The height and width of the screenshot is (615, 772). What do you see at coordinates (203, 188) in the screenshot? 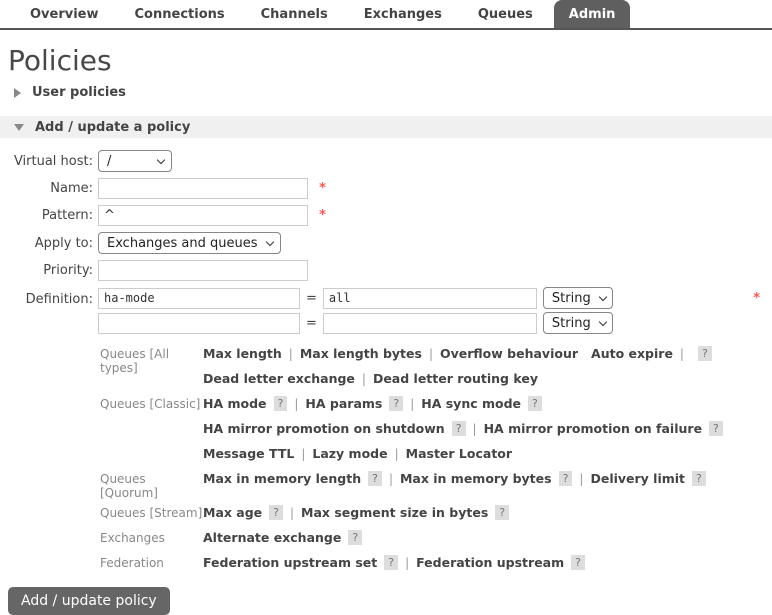
I see `name-input` at bounding box center [203, 188].